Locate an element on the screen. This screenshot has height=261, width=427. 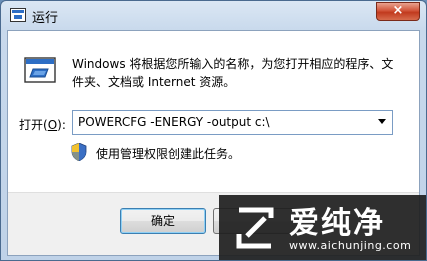
window-title: 运行 is located at coordinates (45, 18).